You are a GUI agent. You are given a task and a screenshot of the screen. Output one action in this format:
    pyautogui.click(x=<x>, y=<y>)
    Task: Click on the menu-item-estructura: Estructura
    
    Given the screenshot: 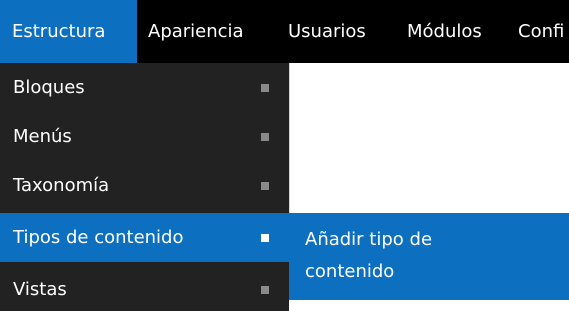 What is the action you would take?
    pyautogui.click(x=68, y=31)
    